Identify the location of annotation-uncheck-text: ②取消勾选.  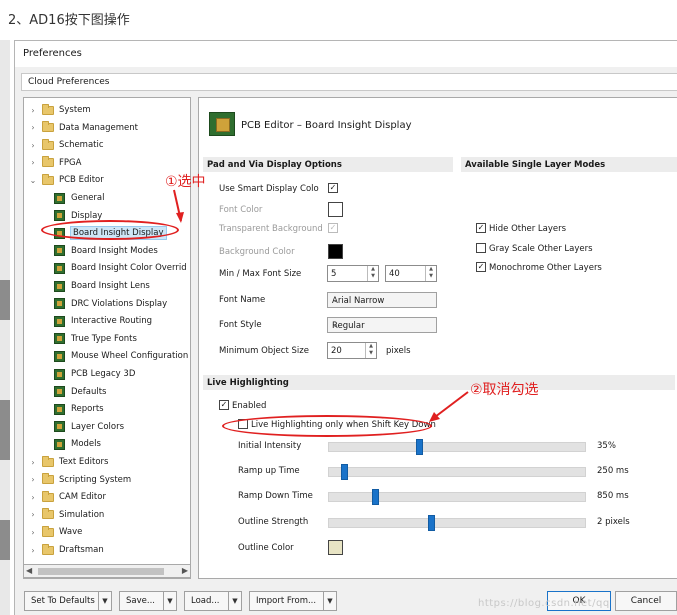
(504, 390).